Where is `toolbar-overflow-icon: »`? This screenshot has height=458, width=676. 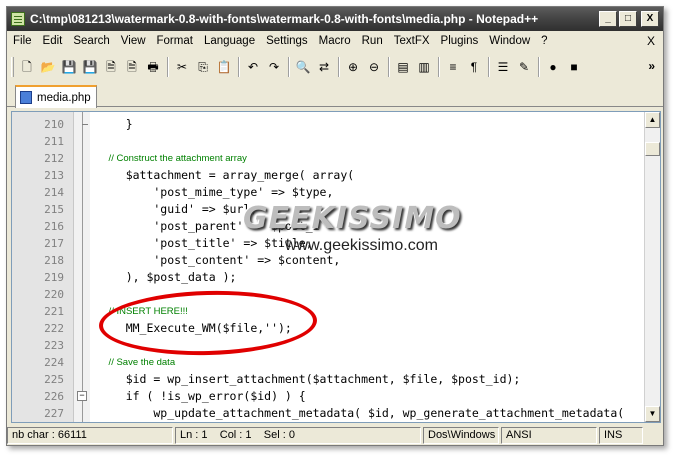
toolbar-overflow-icon: » is located at coordinates (651, 66).